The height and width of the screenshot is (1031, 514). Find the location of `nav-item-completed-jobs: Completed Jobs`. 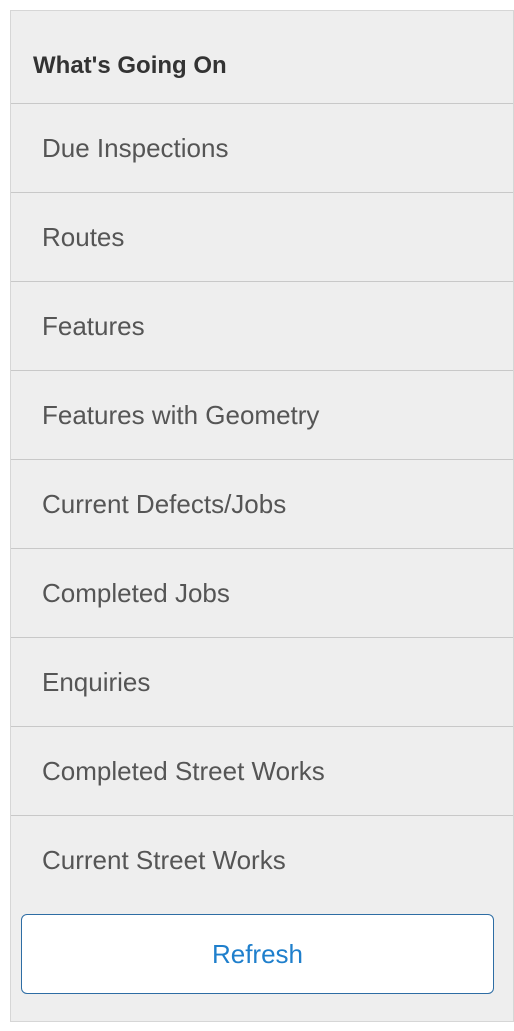

nav-item-completed-jobs: Completed Jobs is located at coordinates (262, 593).